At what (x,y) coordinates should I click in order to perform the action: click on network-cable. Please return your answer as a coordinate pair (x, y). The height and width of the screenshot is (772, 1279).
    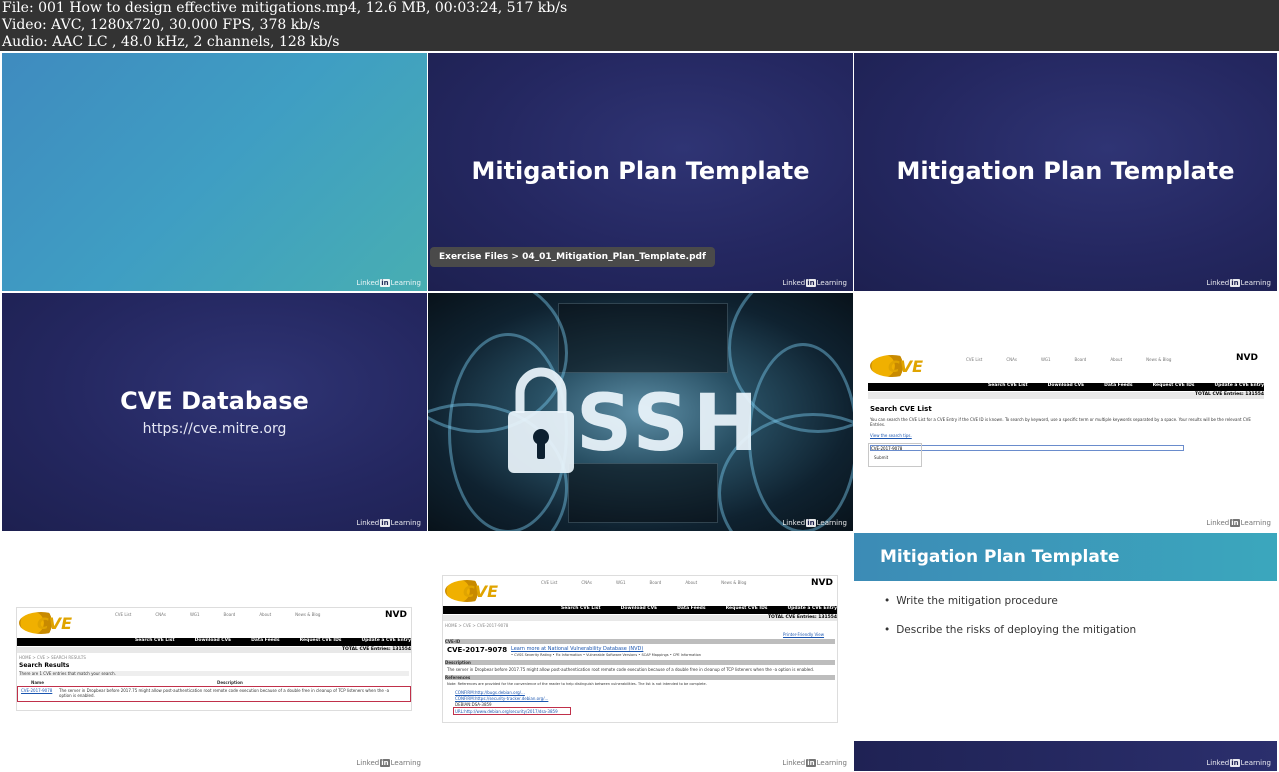
    Looking at the image, I should click on (800, 437).